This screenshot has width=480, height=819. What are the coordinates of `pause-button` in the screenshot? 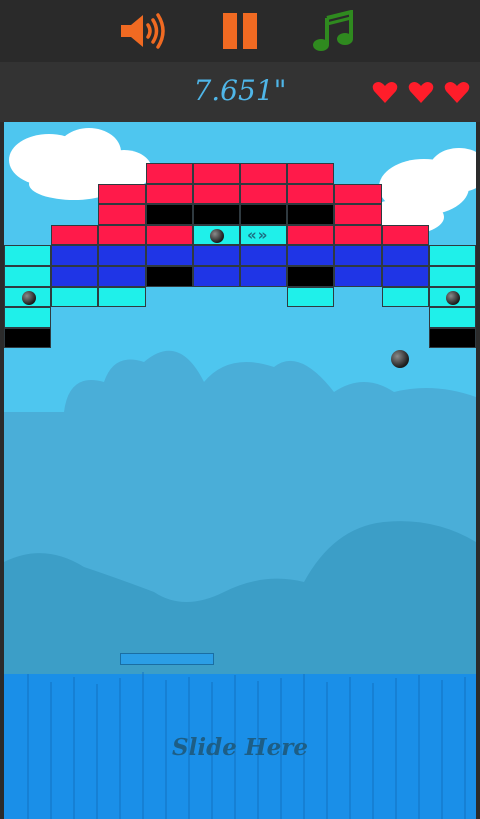 It's located at (240, 31).